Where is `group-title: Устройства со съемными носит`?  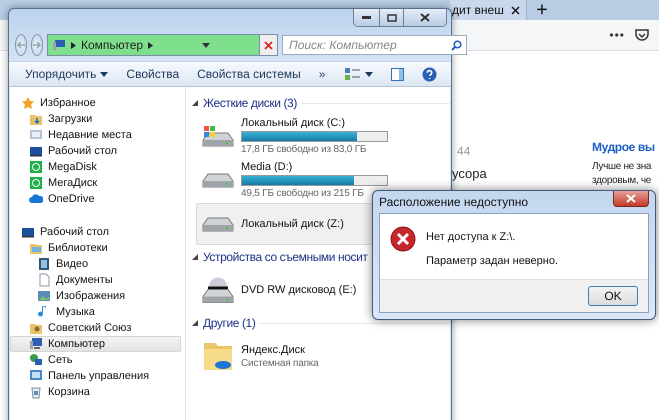
group-title: Устройства со съемными носит is located at coordinates (285, 257).